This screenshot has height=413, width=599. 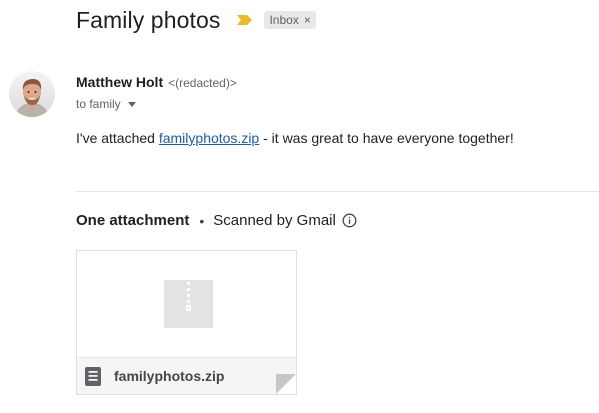 I want to click on sender-avatar, so click(x=32, y=94).